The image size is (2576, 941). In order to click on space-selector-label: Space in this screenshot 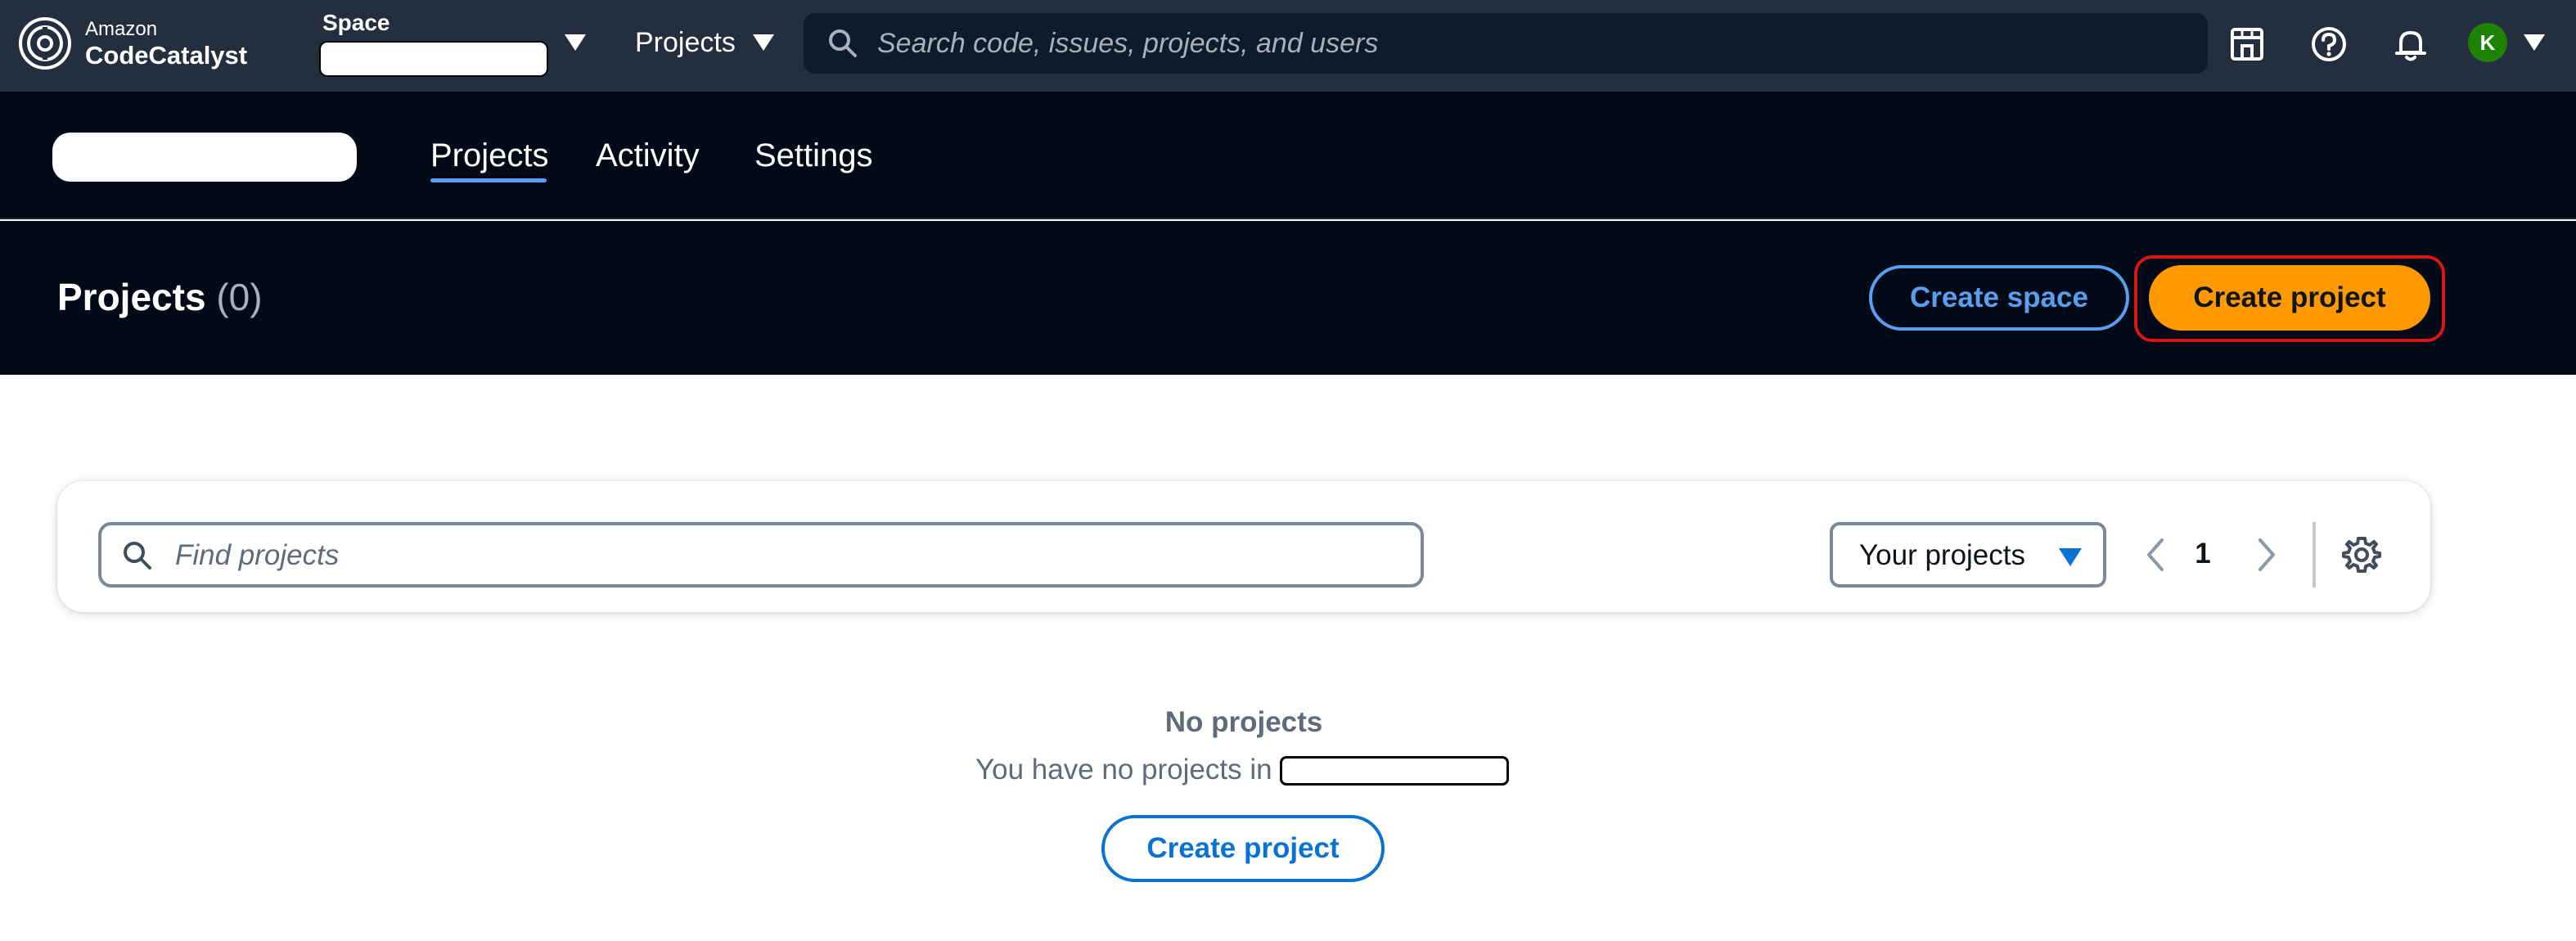, I will do `click(356, 22)`.